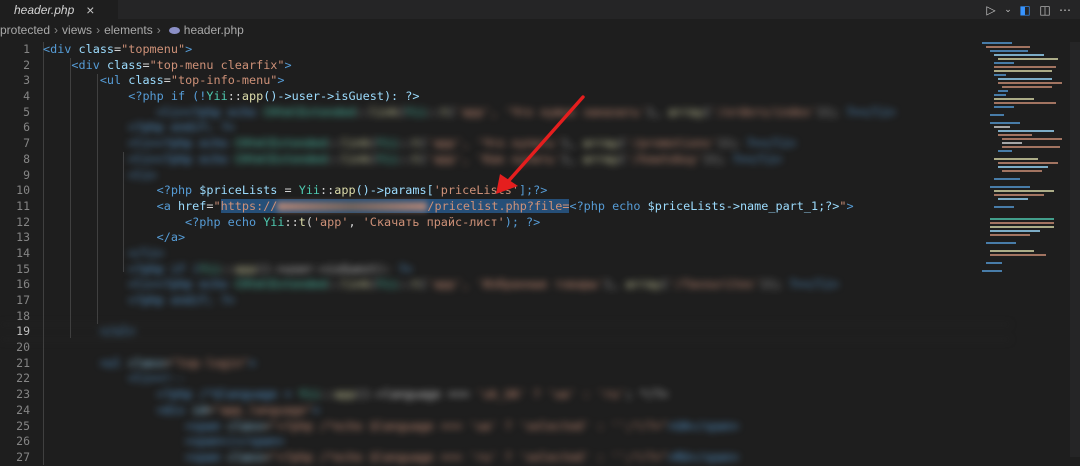 This screenshot has width=1080, height=466. Describe the element at coordinates (146, 252) in the screenshot. I see `code-line-14: </li>` at that location.